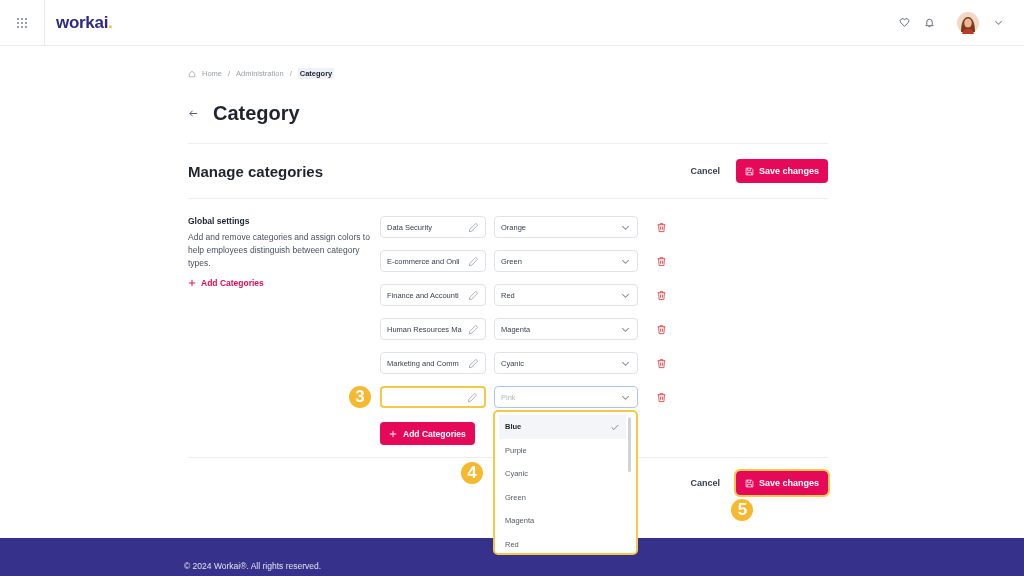  What do you see at coordinates (279, 250) in the screenshot?
I see `settings-description: Add and remove categories and assign colors to help employees distinguish between category types.` at bounding box center [279, 250].